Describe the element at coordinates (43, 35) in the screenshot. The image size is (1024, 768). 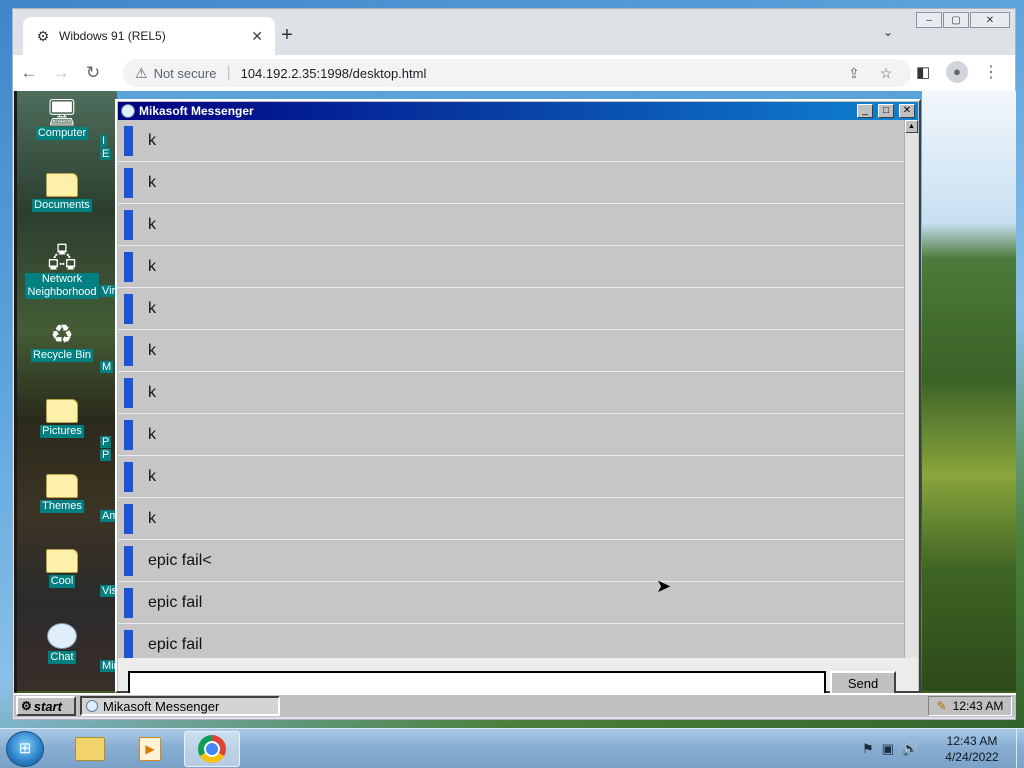
I see `gear-icon: ⚙` at that location.